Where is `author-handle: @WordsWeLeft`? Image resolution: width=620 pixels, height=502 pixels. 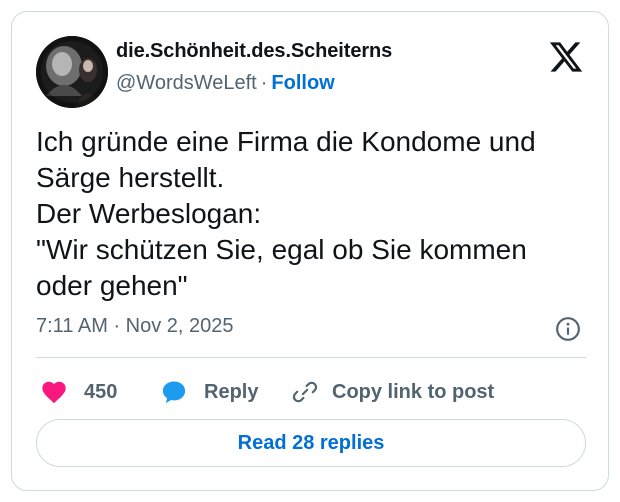 author-handle: @WordsWeLeft is located at coordinates (186, 83).